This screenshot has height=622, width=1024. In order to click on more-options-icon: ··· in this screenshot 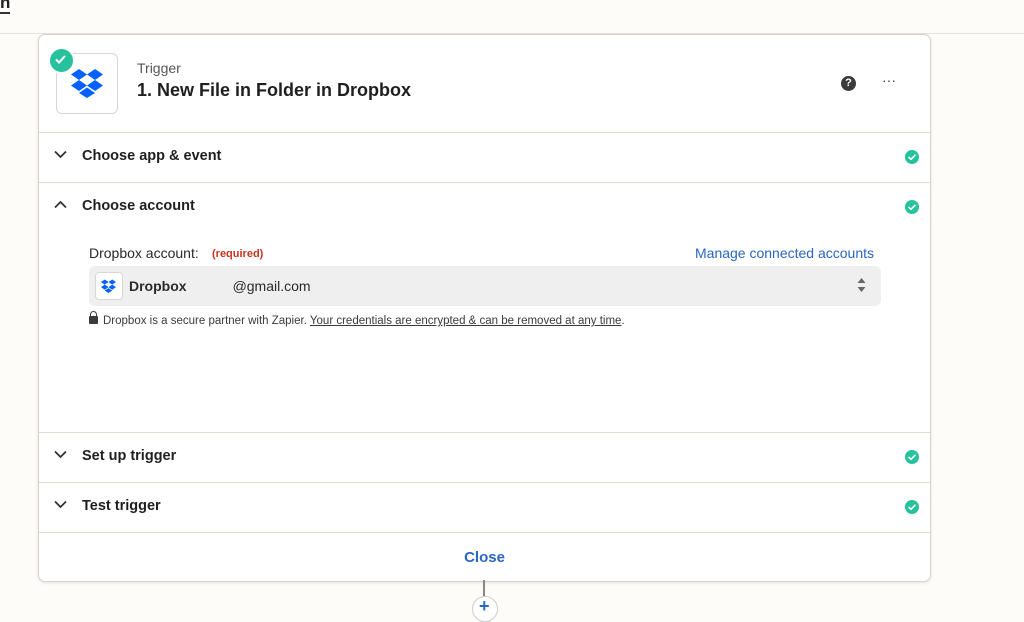, I will do `click(889, 80)`.